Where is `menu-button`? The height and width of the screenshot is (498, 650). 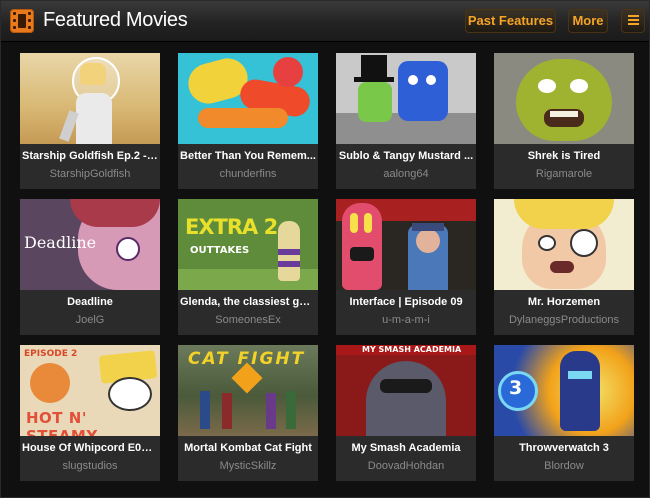 menu-button is located at coordinates (633, 21).